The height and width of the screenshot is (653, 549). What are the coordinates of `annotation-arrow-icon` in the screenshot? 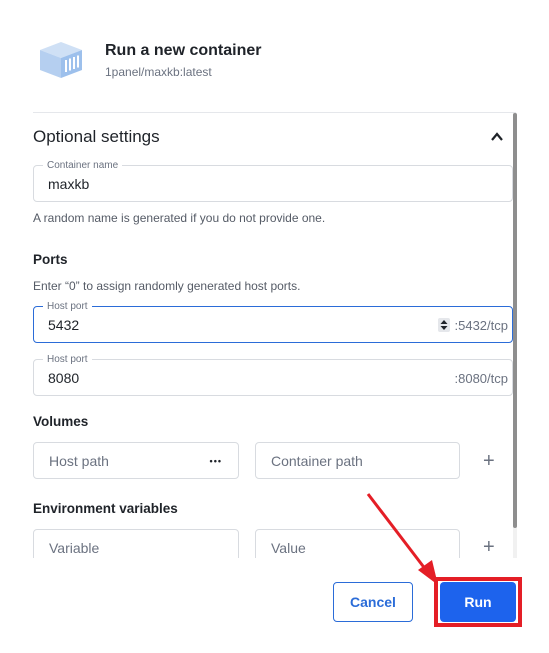 It's located at (402, 539).